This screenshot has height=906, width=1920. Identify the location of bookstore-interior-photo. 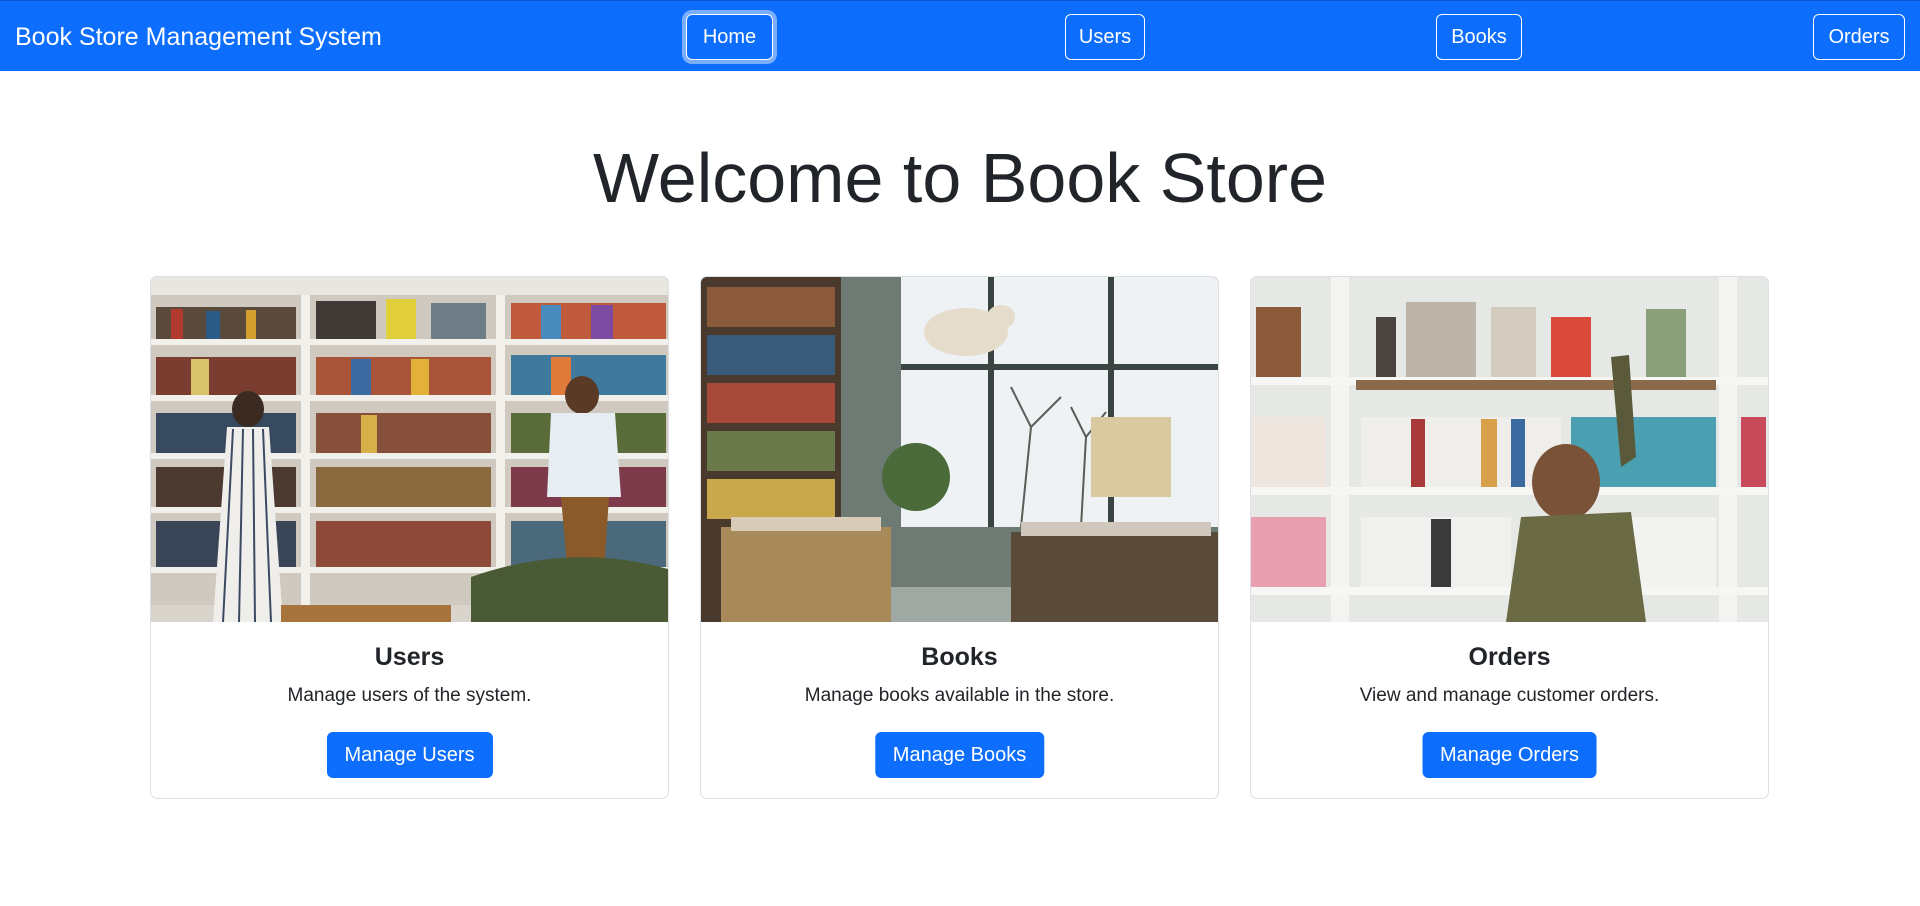
(959, 449).